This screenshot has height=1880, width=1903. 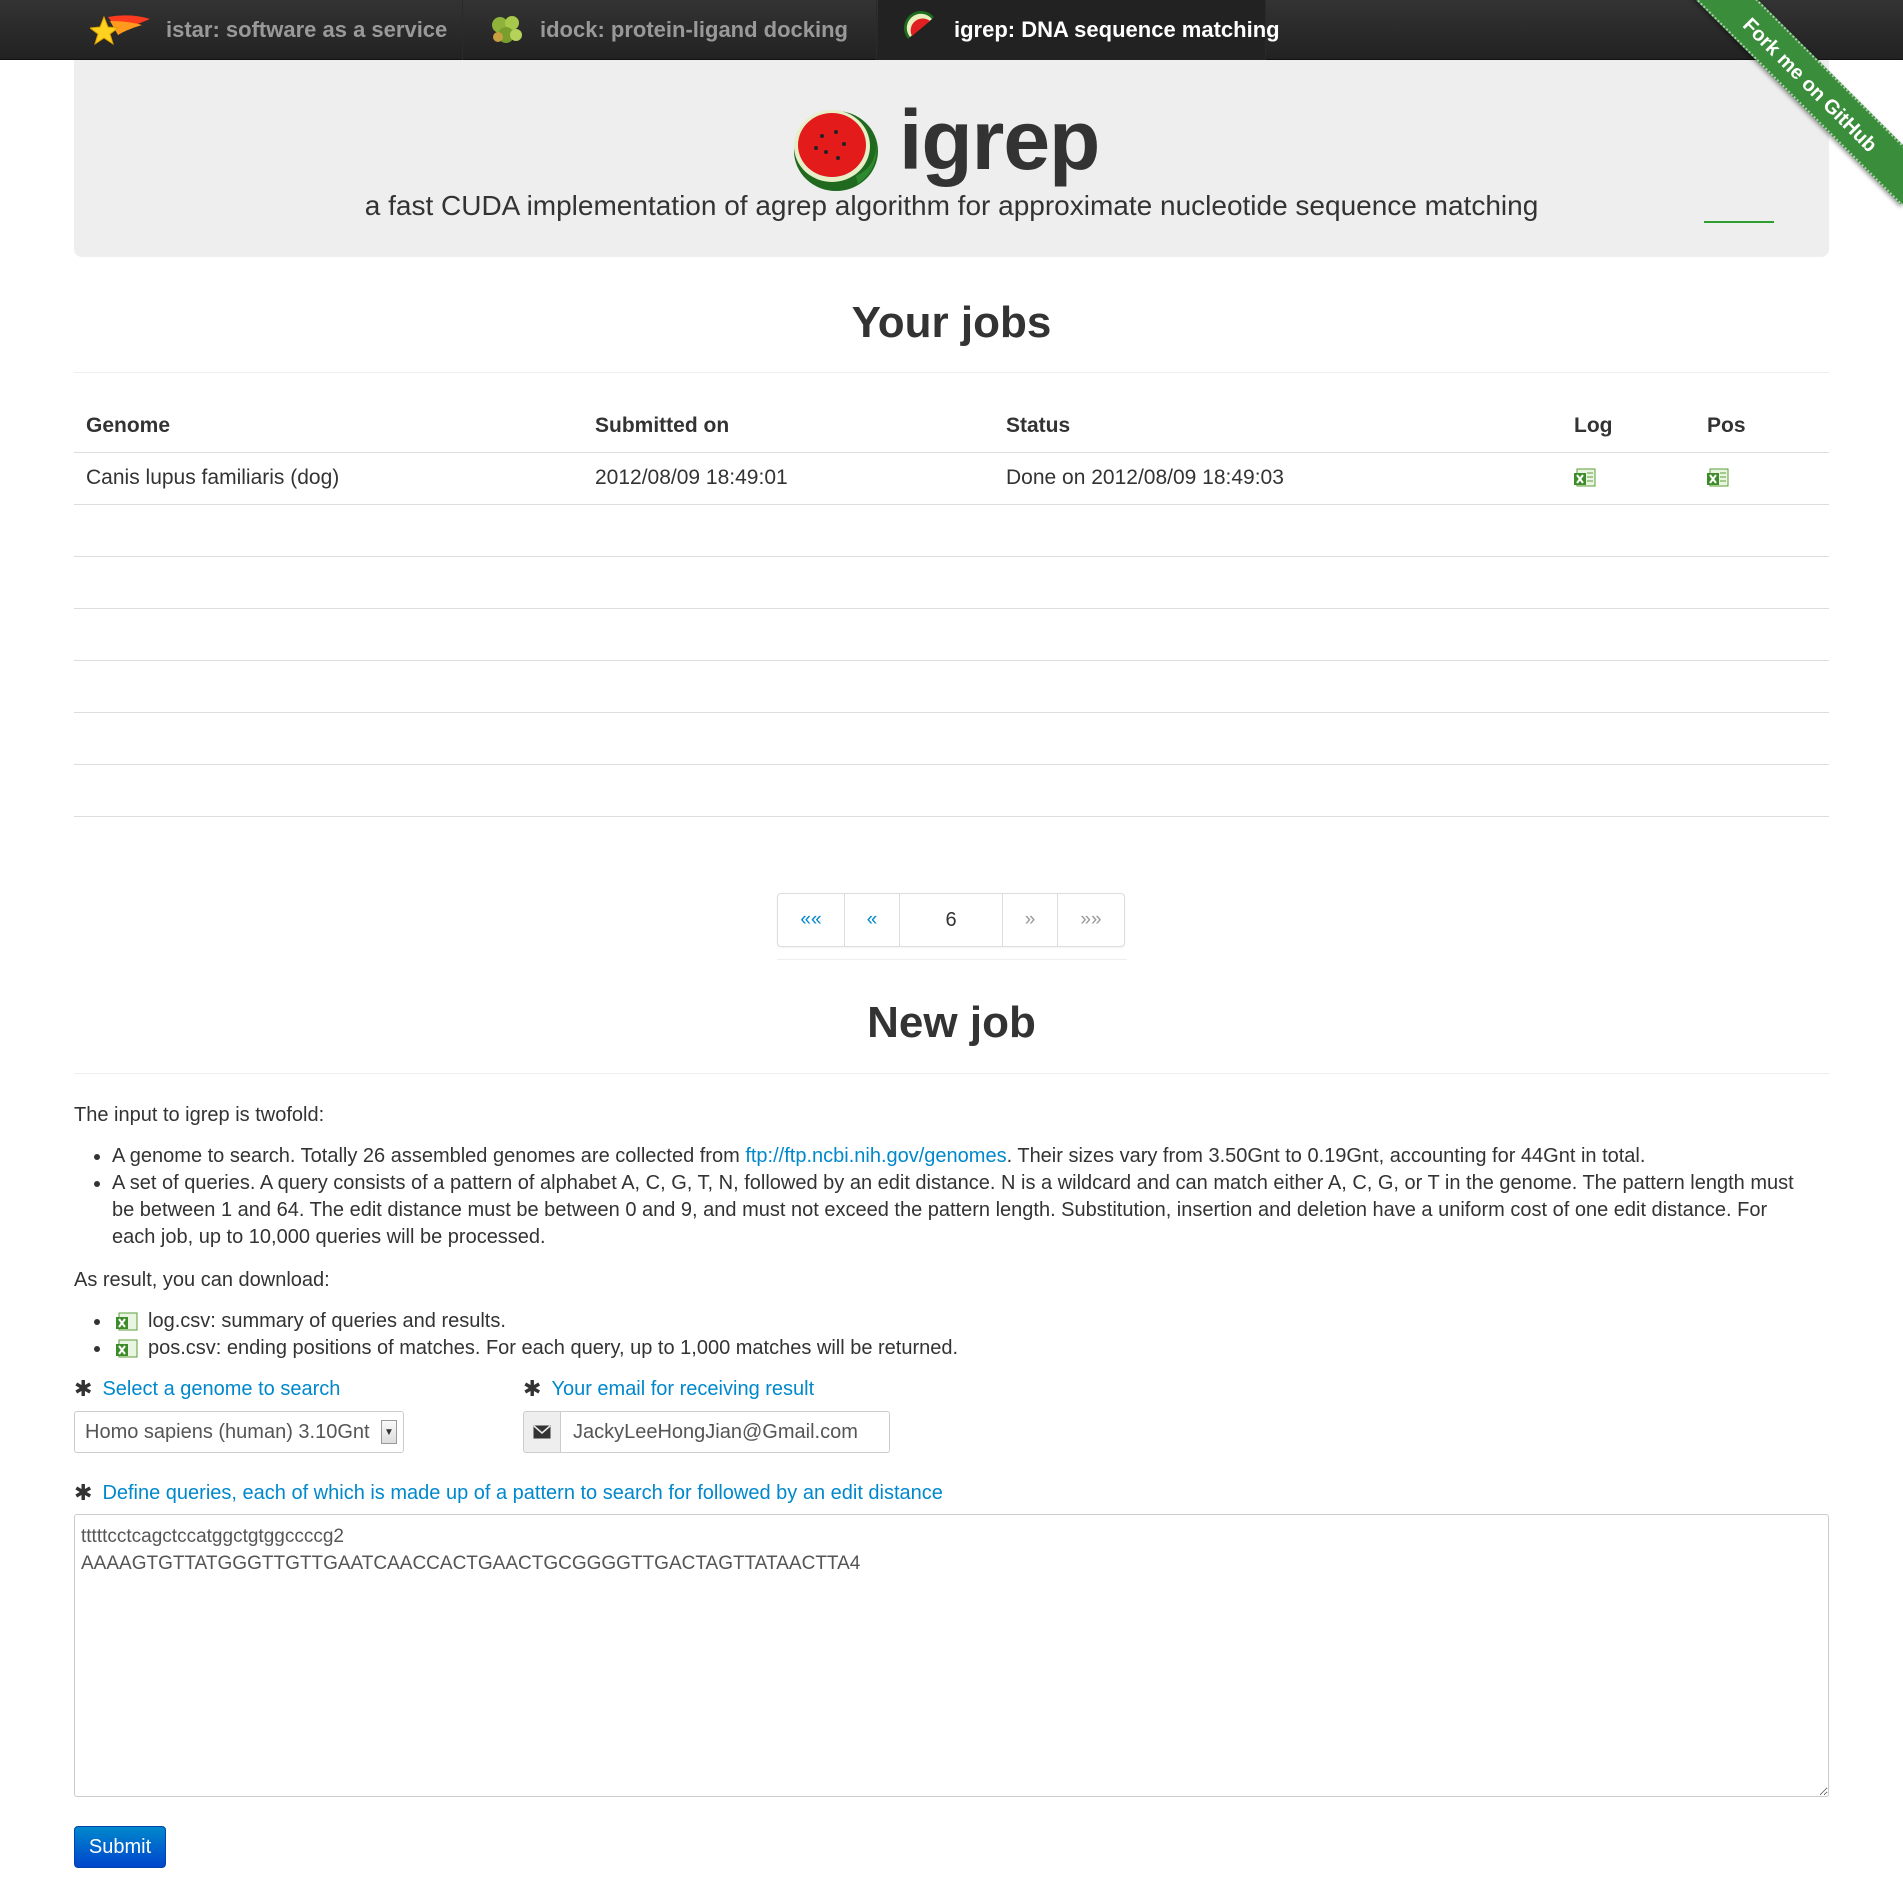 I want to click on nav-tab-istar-label: istar: software as a service, so click(x=307, y=29).